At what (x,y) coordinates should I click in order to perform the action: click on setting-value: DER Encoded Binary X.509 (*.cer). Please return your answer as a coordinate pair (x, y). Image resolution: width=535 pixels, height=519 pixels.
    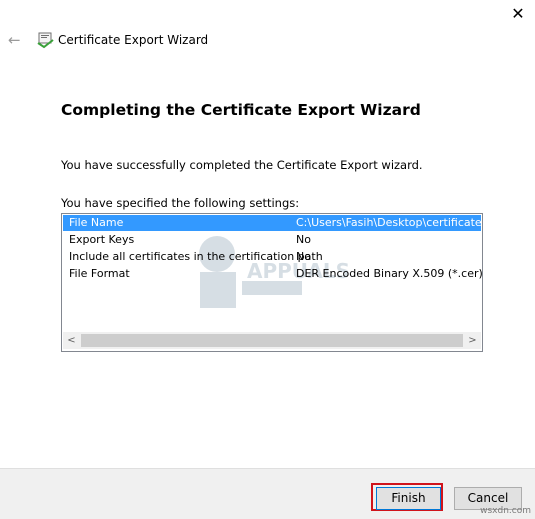
    Looking at the image, I should click on (389, 273).